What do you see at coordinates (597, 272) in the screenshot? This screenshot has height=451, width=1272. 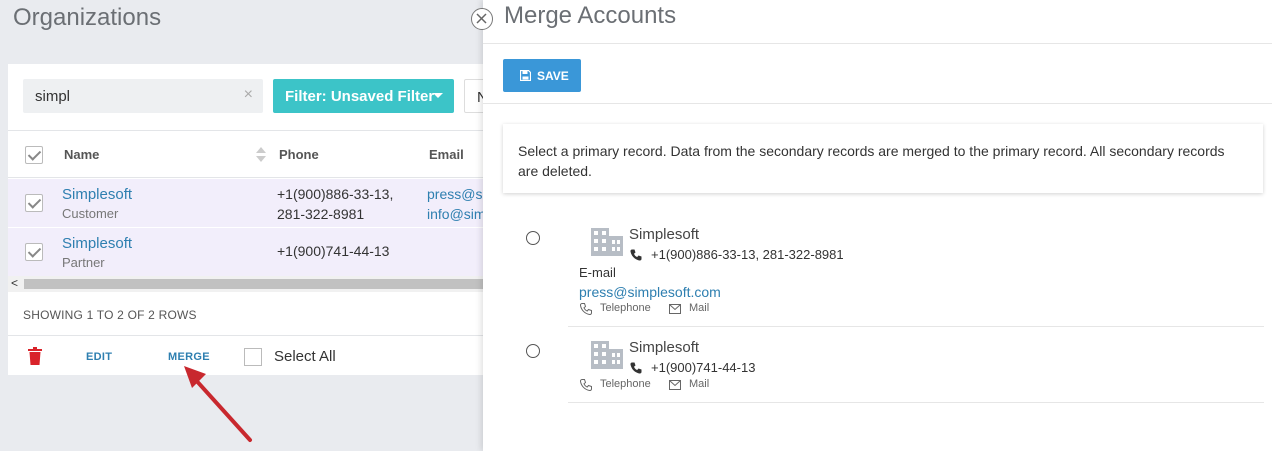 I see `record-email-label: E-mail` at bounding box center [597, 272].